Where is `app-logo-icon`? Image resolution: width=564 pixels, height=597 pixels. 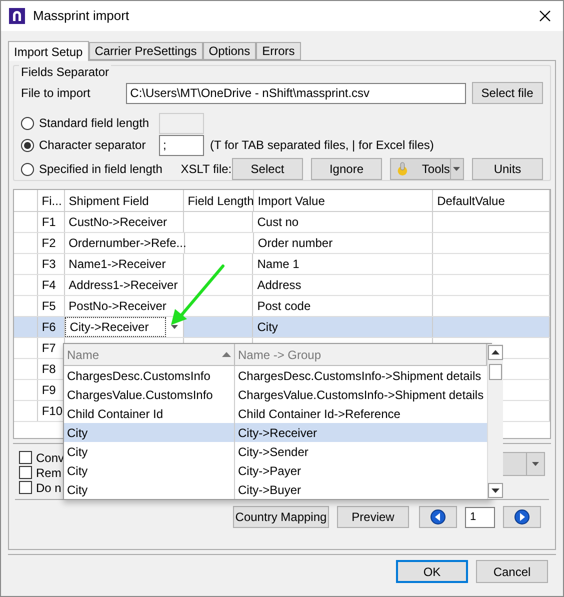 app-logo-icon is located at coordinates (17, 16).